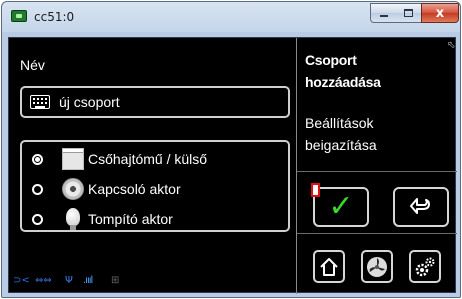 The height and width of the screenshot is (299, 462). Describe the element at coordinates (315, 190) in the screenshot. I see `red-marker` at that location.